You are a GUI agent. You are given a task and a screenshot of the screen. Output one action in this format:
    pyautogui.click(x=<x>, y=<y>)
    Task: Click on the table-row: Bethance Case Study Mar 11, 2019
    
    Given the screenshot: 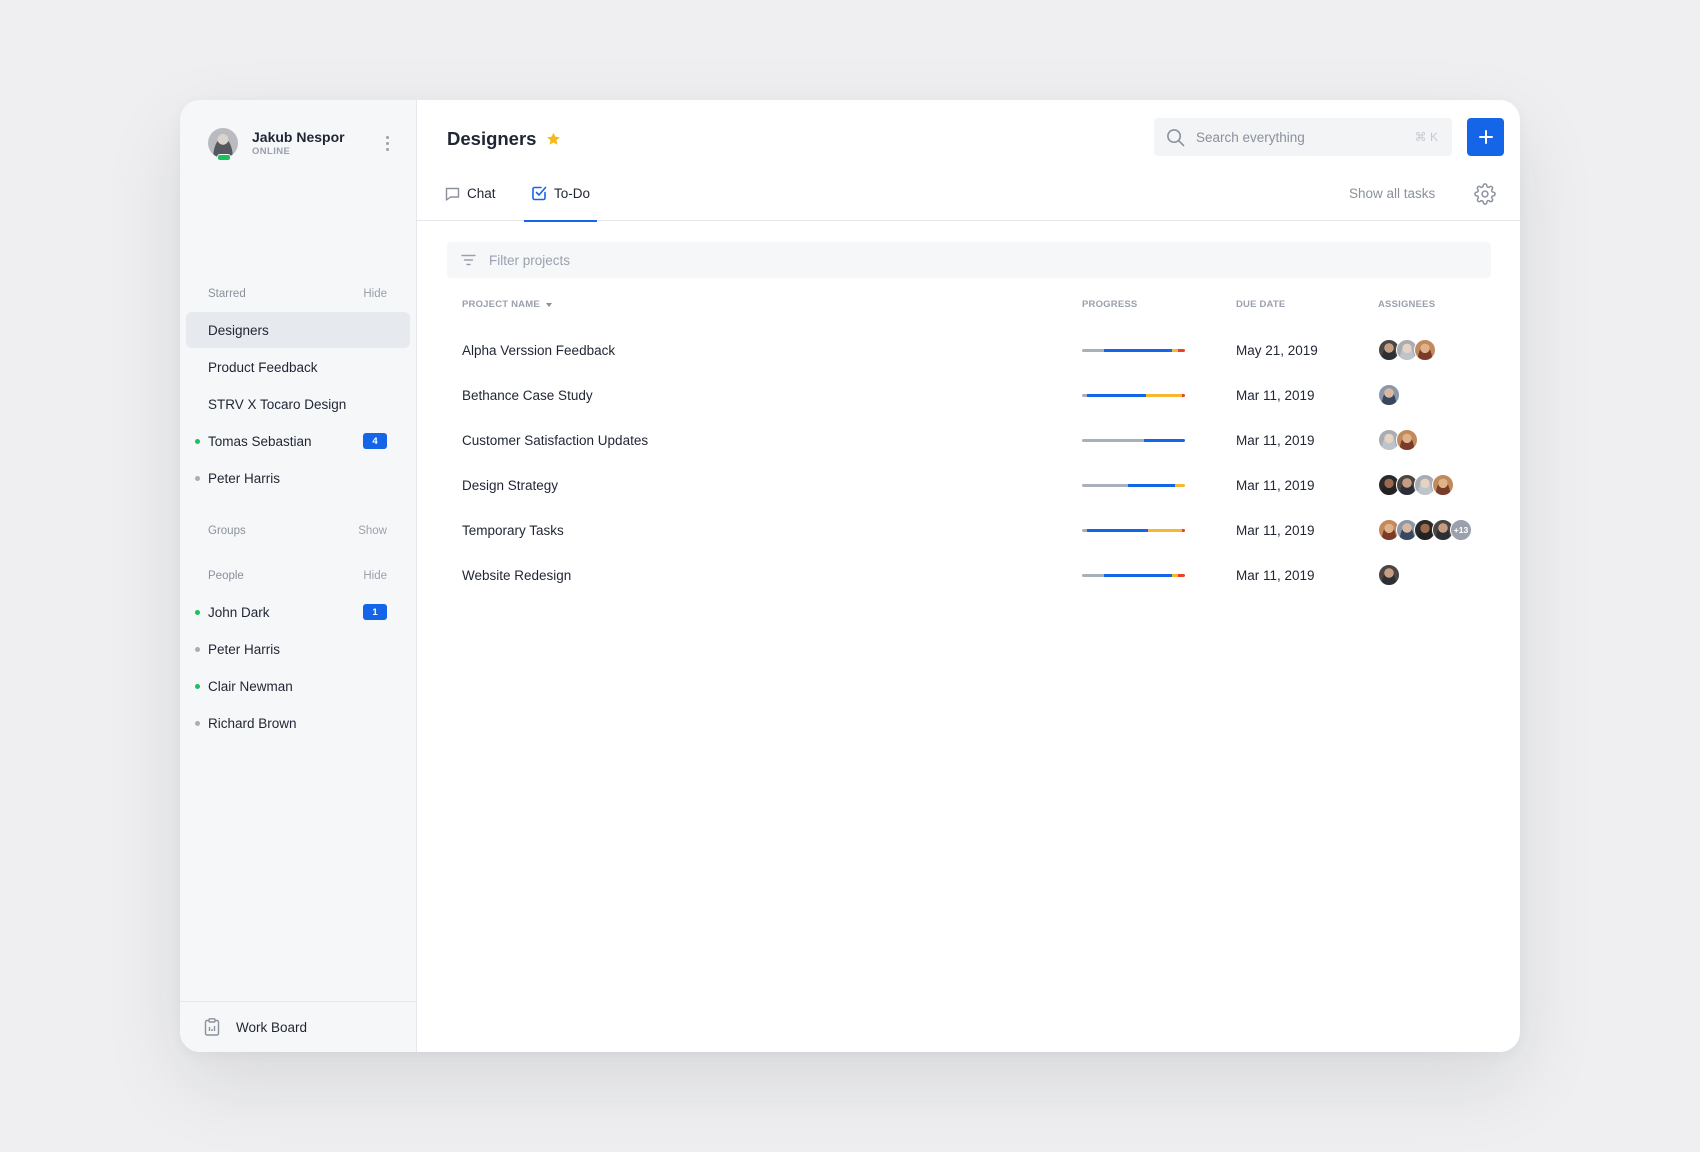 What is the action you would take?
    pyautogui.click(x=969, y=395)
    